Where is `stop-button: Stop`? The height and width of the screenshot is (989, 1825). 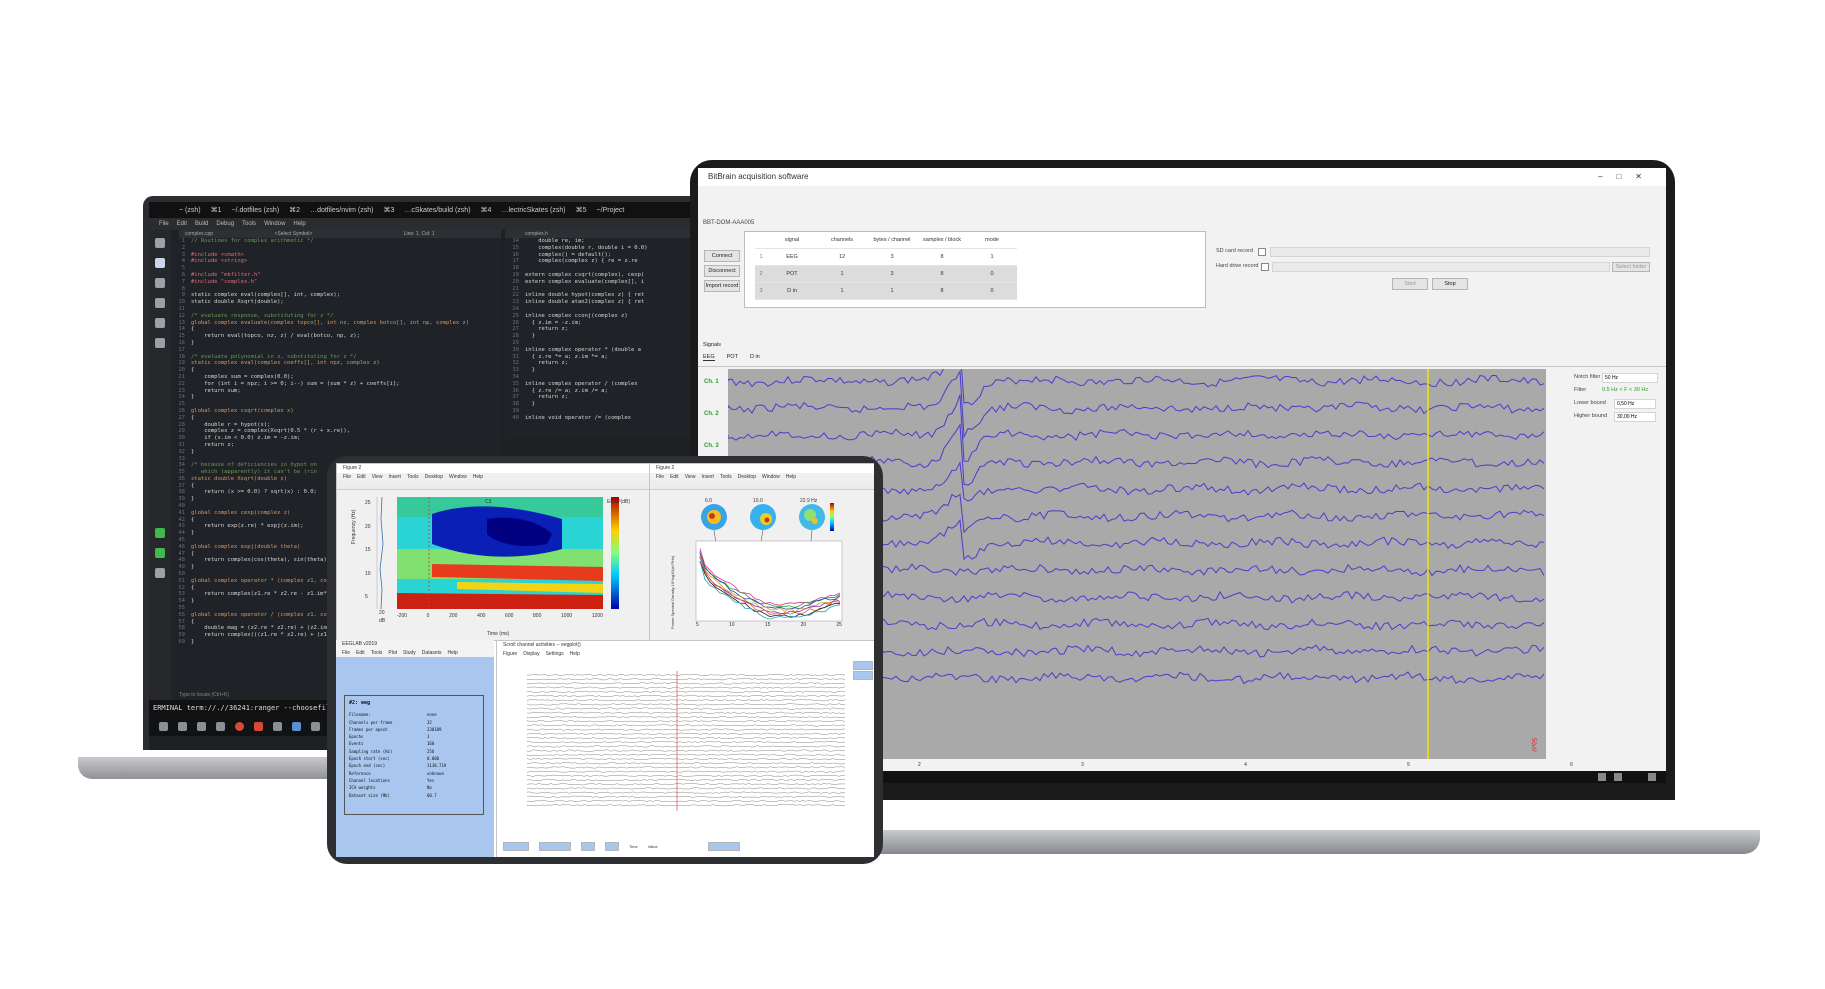
stop-button: Stop is located at coordinates (1450, 284).